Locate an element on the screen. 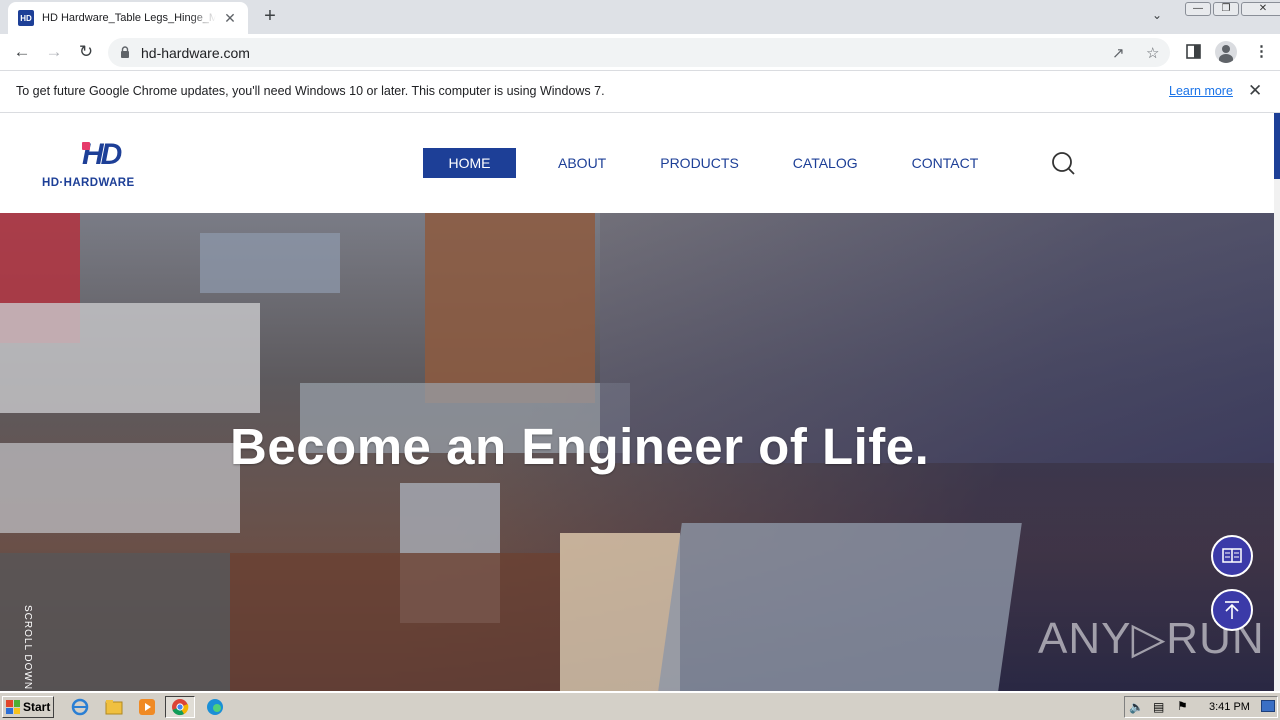  window-controls: — ❐ ✕ is located at coordinates (1231, 9).